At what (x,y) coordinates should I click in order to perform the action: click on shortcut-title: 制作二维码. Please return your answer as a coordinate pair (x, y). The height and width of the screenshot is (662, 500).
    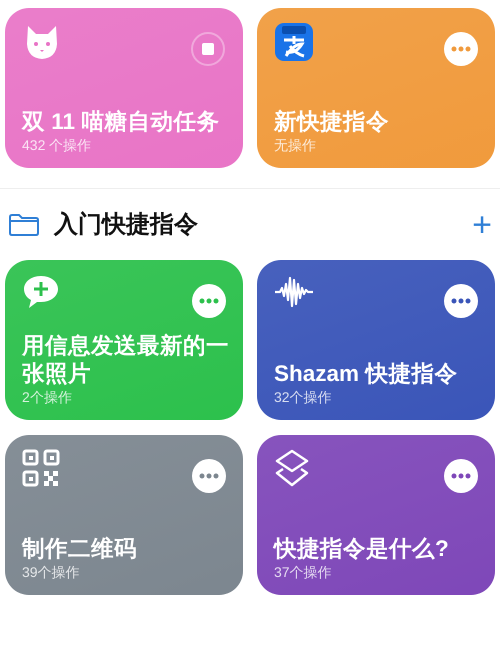
    Looking at the image, I should click on (80, 548).